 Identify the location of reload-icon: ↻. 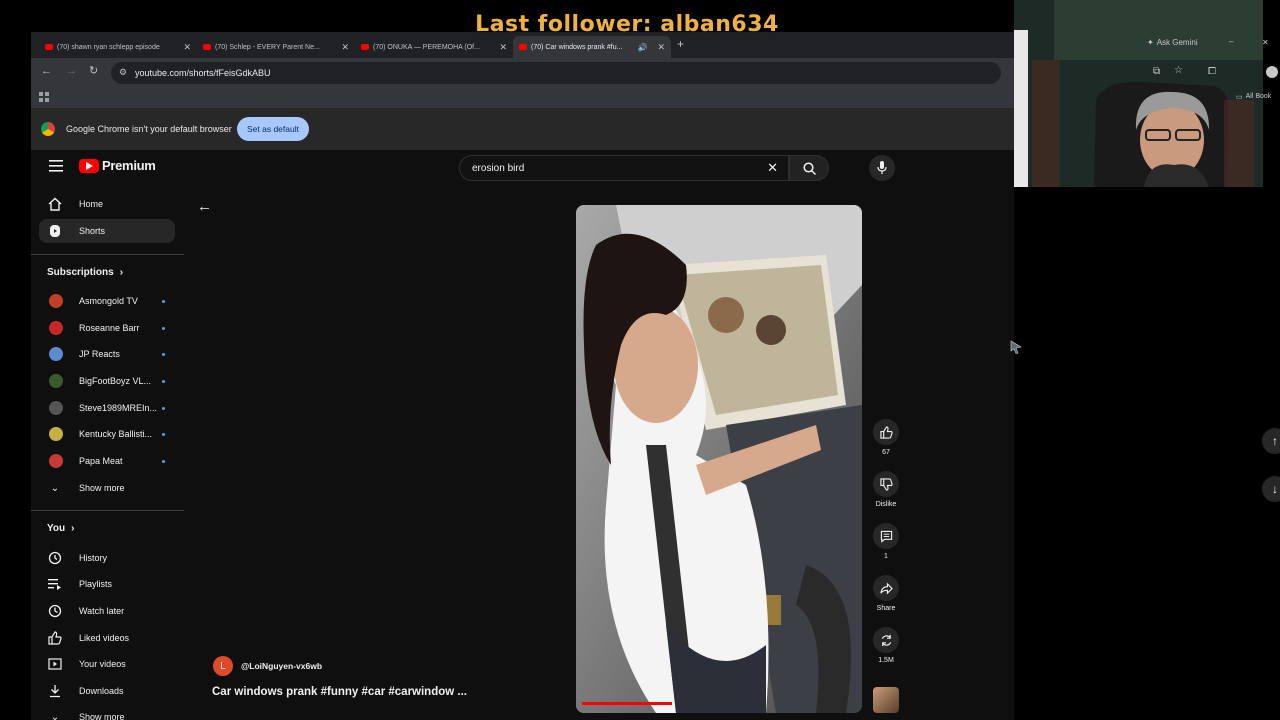
(93, 70).